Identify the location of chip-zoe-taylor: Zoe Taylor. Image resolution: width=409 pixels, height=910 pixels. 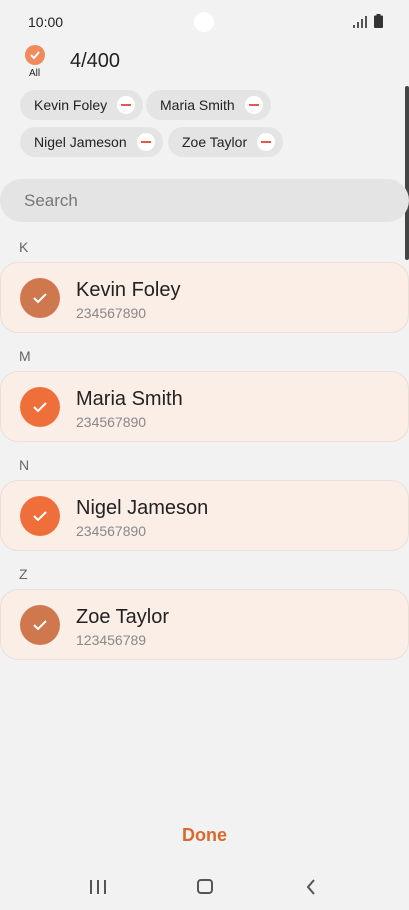
(226, 142).